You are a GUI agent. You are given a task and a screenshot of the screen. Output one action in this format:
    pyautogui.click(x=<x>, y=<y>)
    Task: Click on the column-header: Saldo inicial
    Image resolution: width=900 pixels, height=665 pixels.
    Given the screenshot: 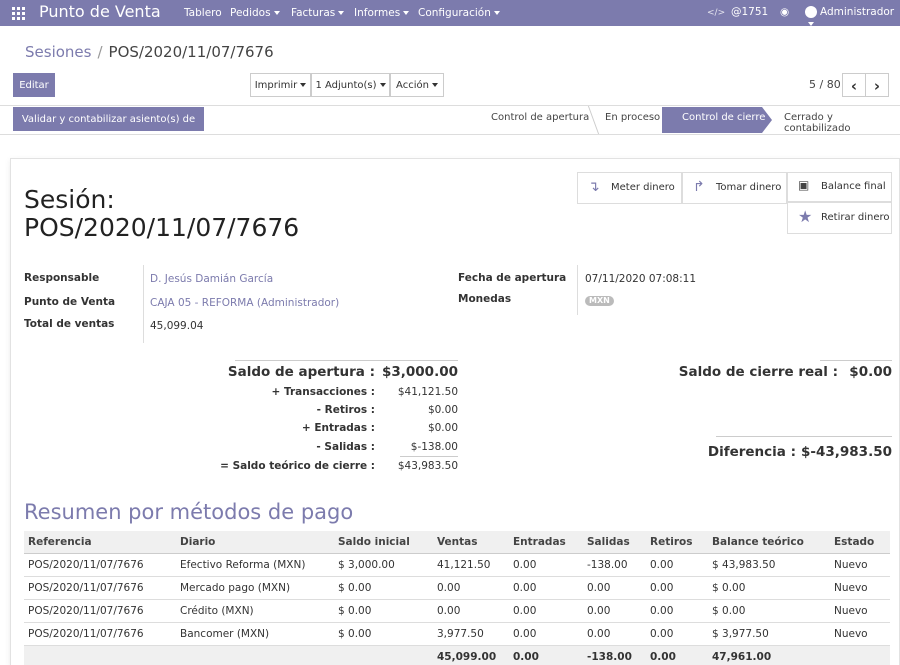 What is the action you would take?
    pyautogui.click(x=383, y=542)
    